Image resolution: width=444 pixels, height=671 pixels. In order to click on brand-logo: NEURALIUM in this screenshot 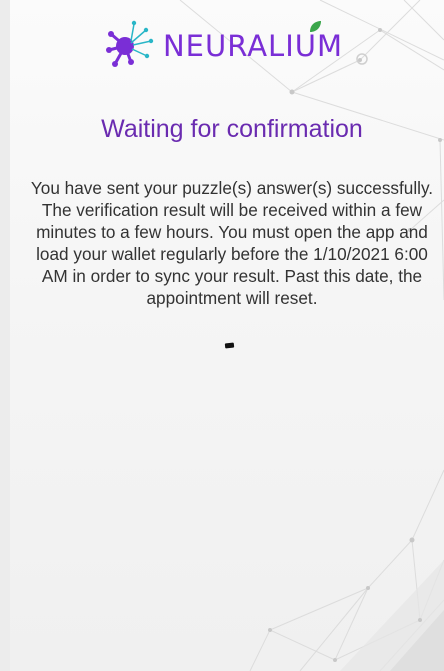, I will do `click(222, 44)`.